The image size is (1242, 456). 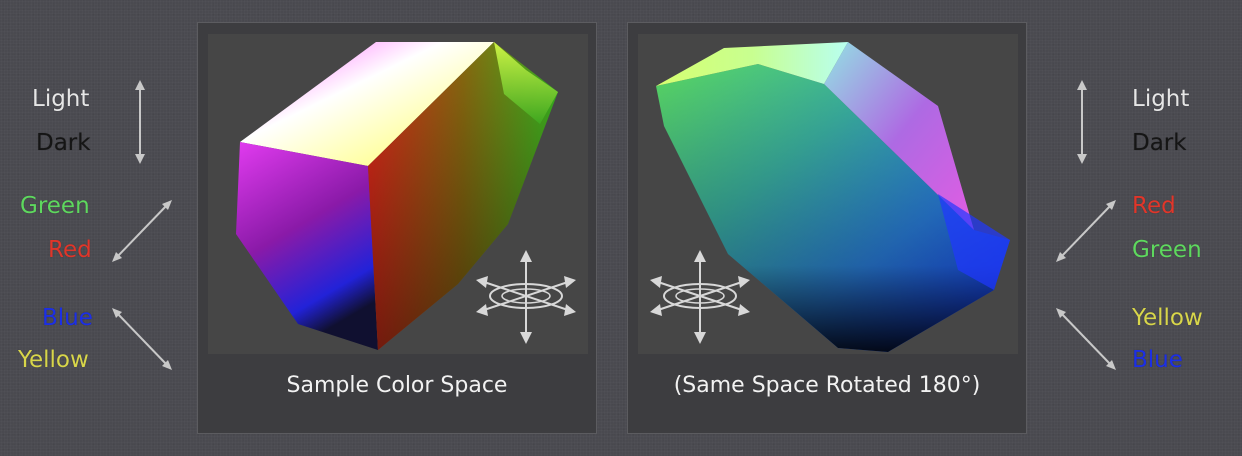 I want to click on panel-caption: (Same Space Rotated 180°), so click(x=827, y=385).